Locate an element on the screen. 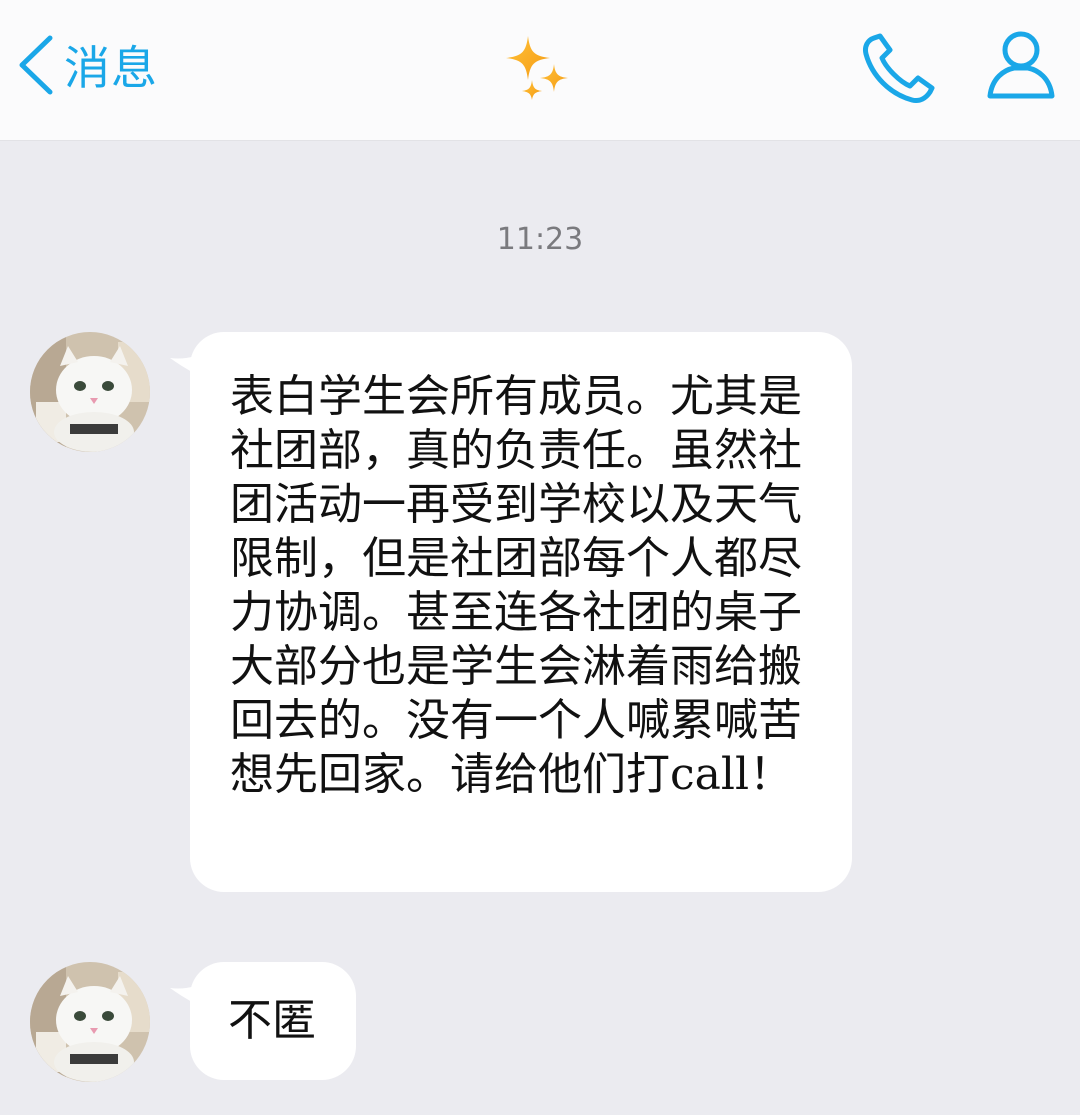 The width and height of the screenshot is (1080, 1115). message-text: 不匿 is located at coordinates (272, 1020).